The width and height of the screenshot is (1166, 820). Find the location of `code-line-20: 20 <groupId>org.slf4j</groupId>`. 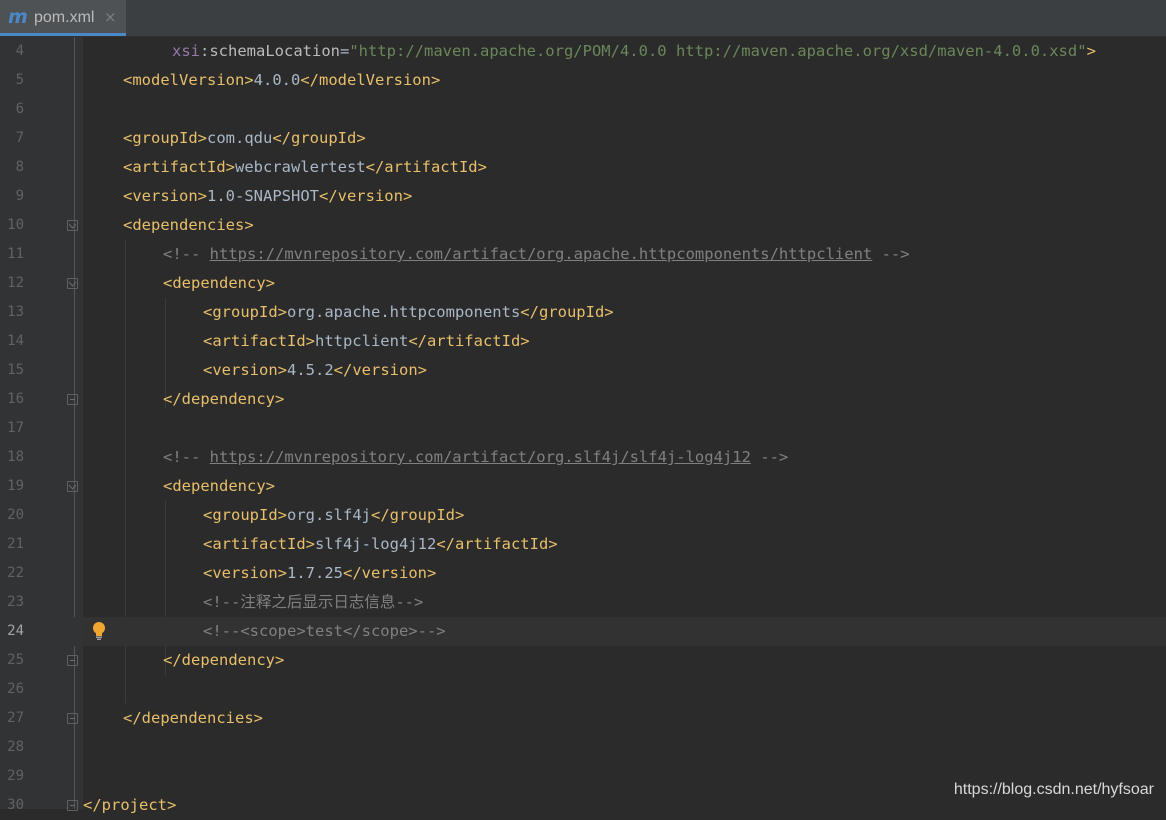

code-line-20: 20 <groupId>org.slf4j</groupId> is located at coordinates (583, 515).